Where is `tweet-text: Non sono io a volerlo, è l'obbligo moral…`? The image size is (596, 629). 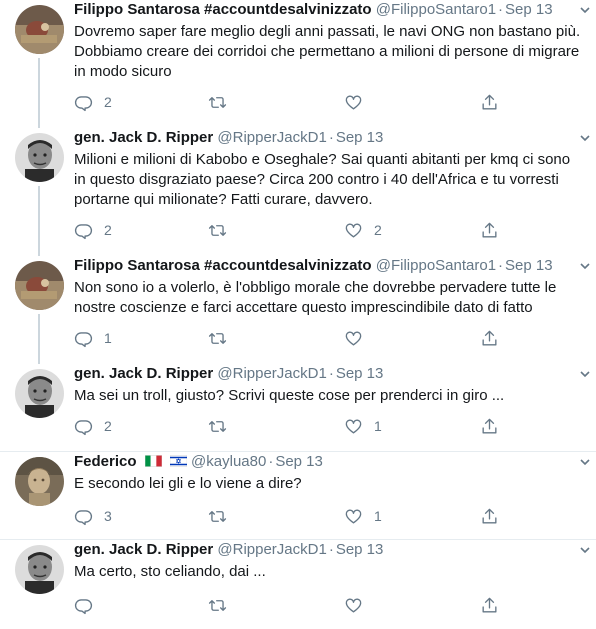 tweet-text: Non sono io a volerlo, è l'obbligo moral… is located at coordinates (315, 297).